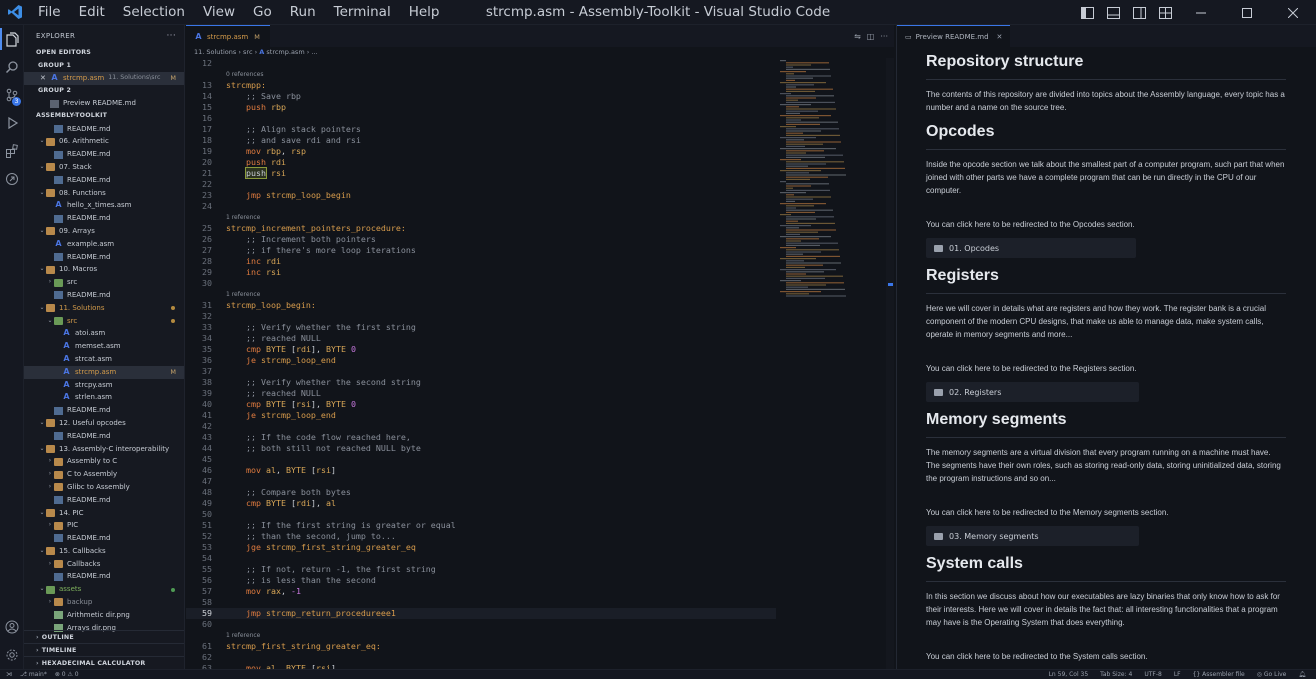 The image size is (1316, 679). I want to click on account-icon, so click(12, 627).